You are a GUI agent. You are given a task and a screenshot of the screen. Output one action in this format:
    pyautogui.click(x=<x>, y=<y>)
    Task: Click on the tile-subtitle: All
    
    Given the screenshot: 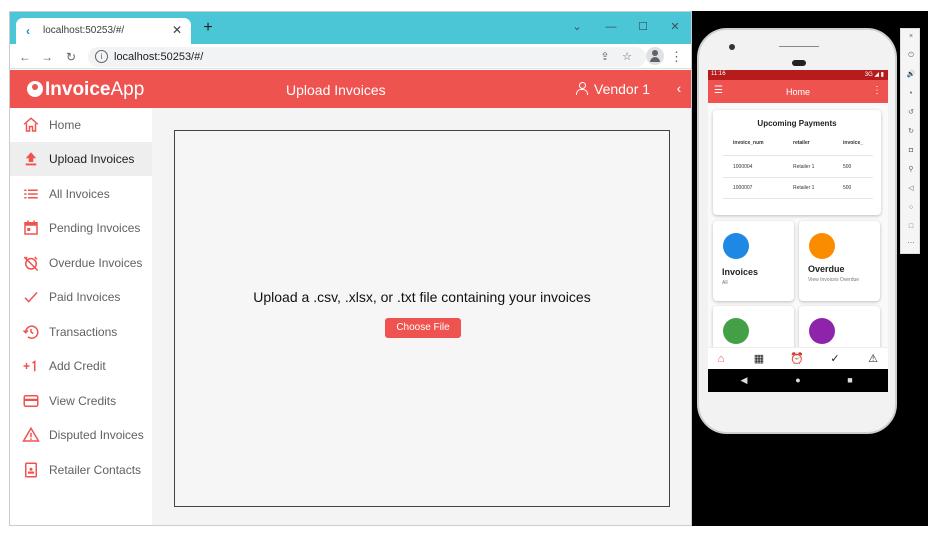 What is the action you would take?
    pyautogui.click(x=725, y=283)
    